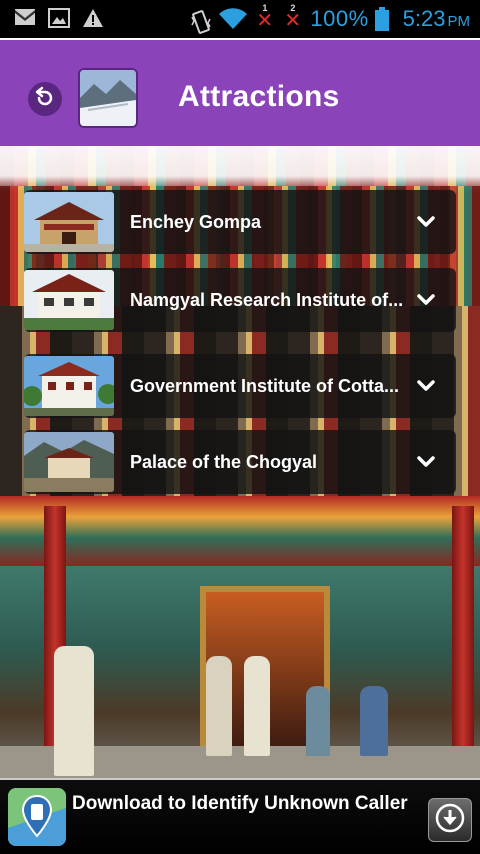 The width and height of the screenshot is (480, 854). I want to click on list-item: Enchey Gompa, so click(240, 222).